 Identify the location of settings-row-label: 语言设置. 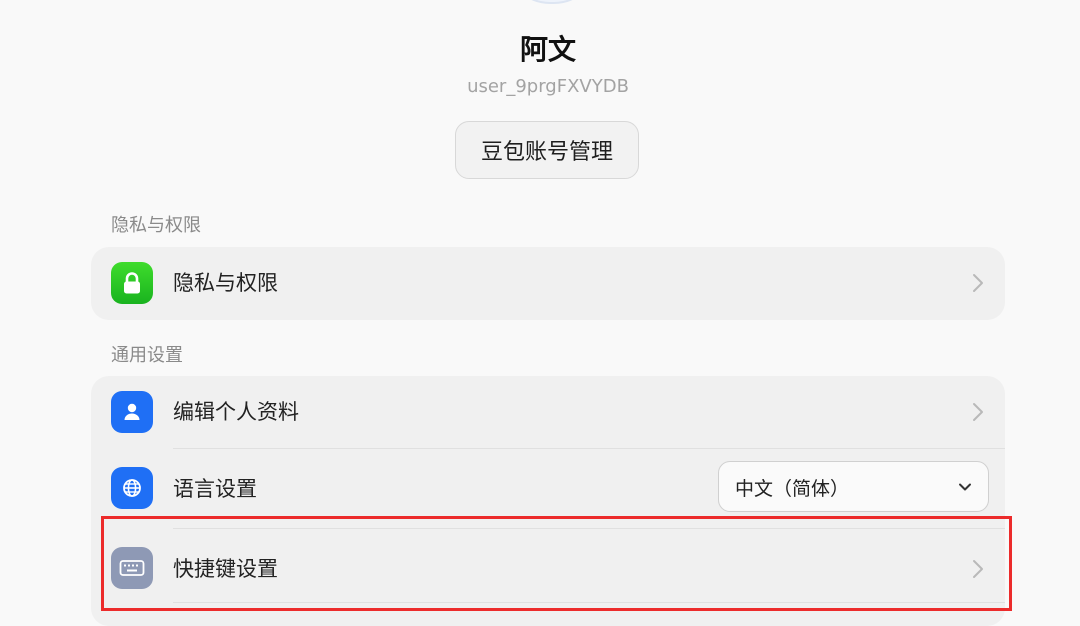
(215, 489).